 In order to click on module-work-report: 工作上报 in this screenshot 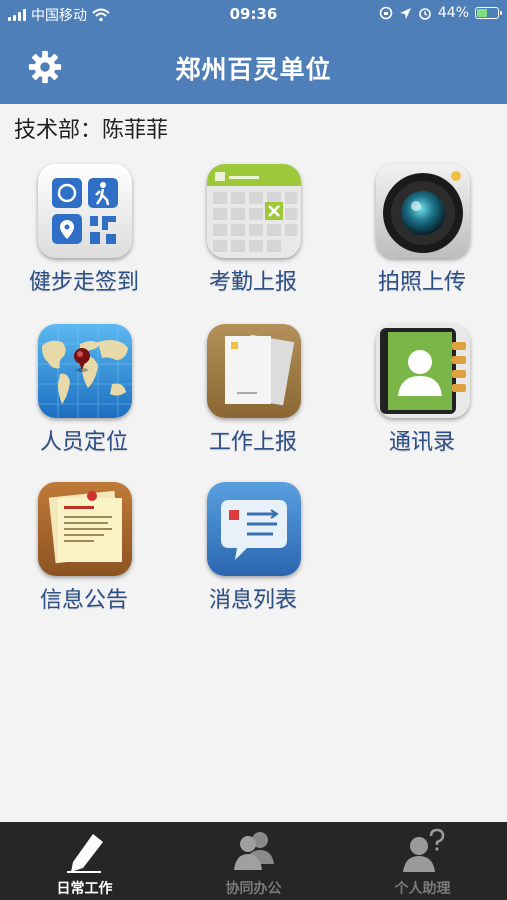, I will do `click(253, 395)`.